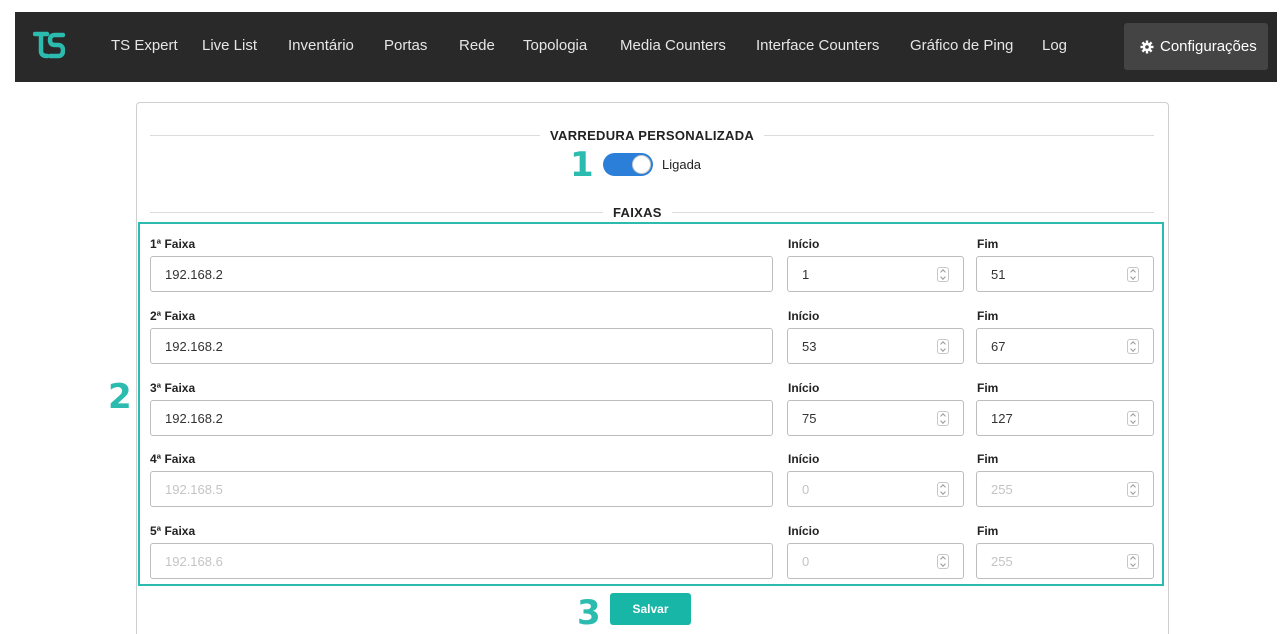  Describe the element at coordinates (173, 459) in the screenshot. I see `faixa-label: 4ª Faixa` at that location.